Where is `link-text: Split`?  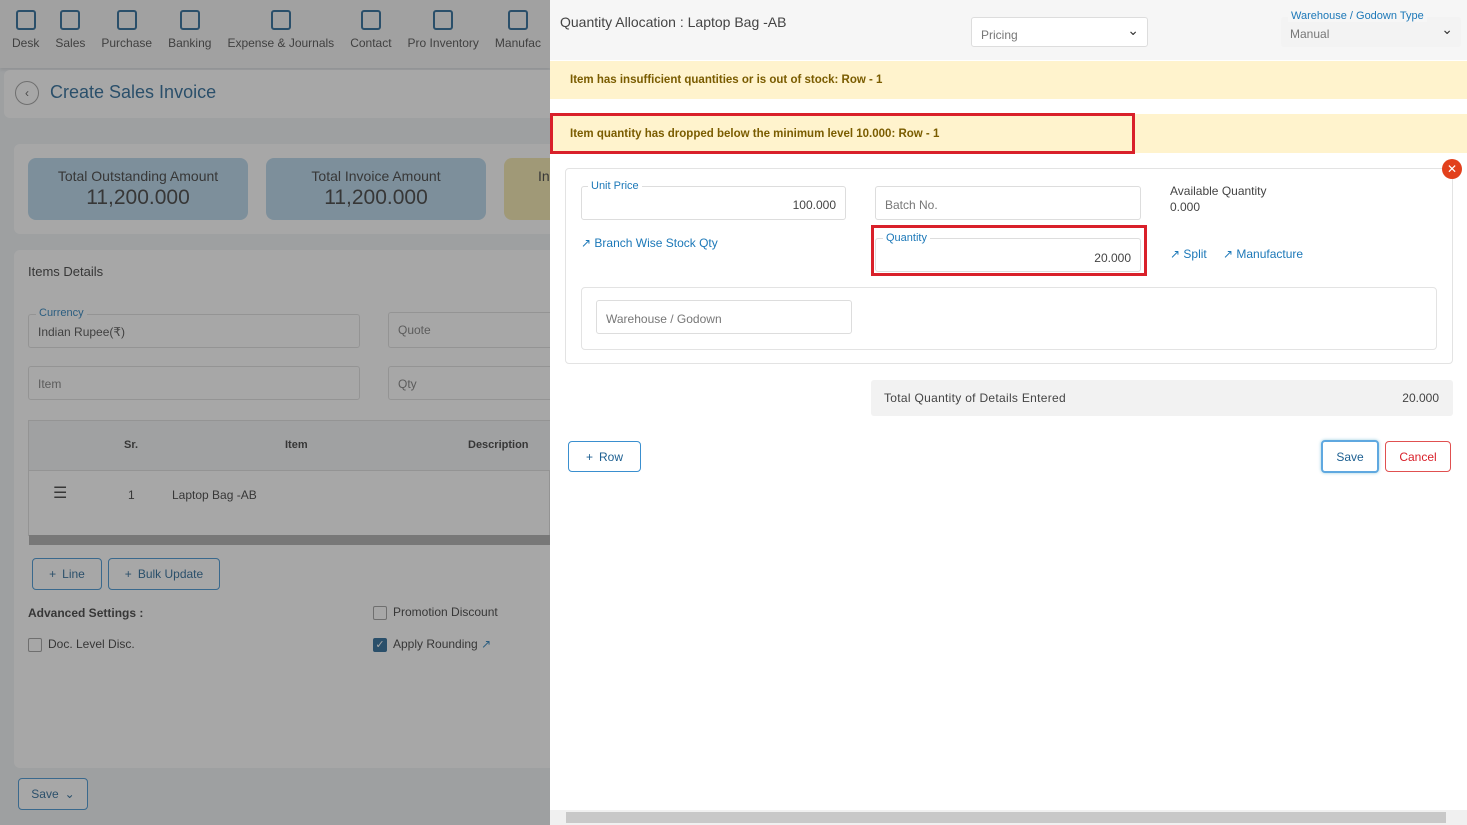 link-text: Split is located at coordinates (1195, 254).